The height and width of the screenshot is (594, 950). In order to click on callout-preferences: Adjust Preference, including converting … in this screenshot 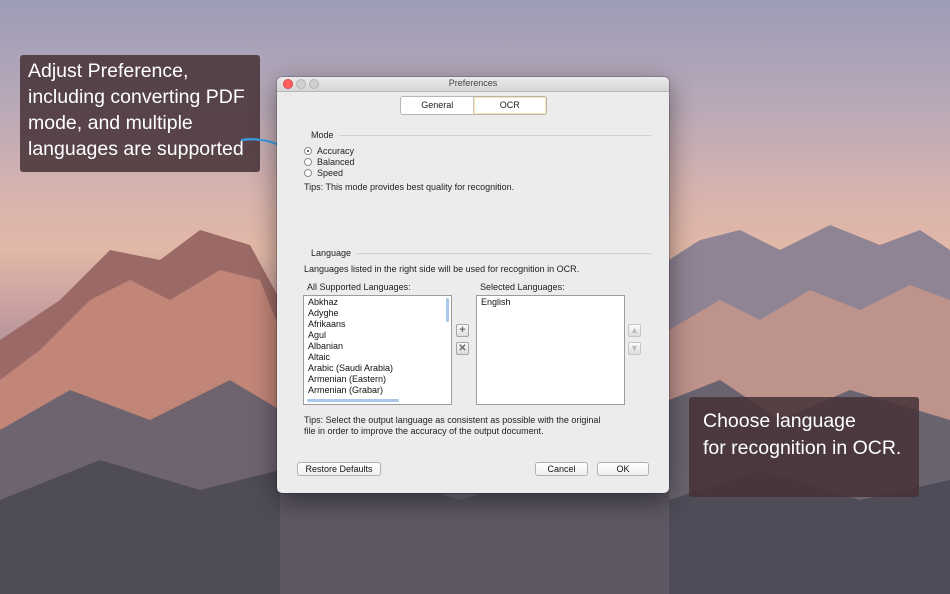, I will do `click(140, 113)`.